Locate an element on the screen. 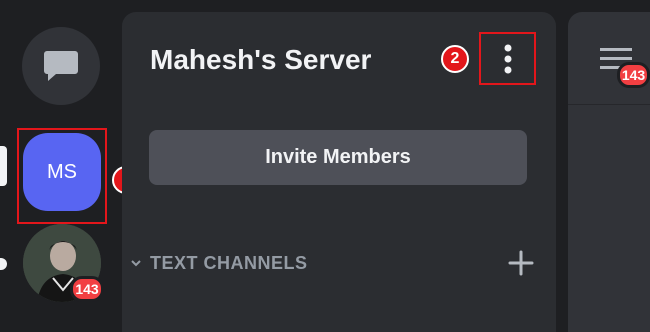 Image resolution: width=650 pixels, height=332 pixels. highlight-box-server-icon is located at coordinates (62, 176).